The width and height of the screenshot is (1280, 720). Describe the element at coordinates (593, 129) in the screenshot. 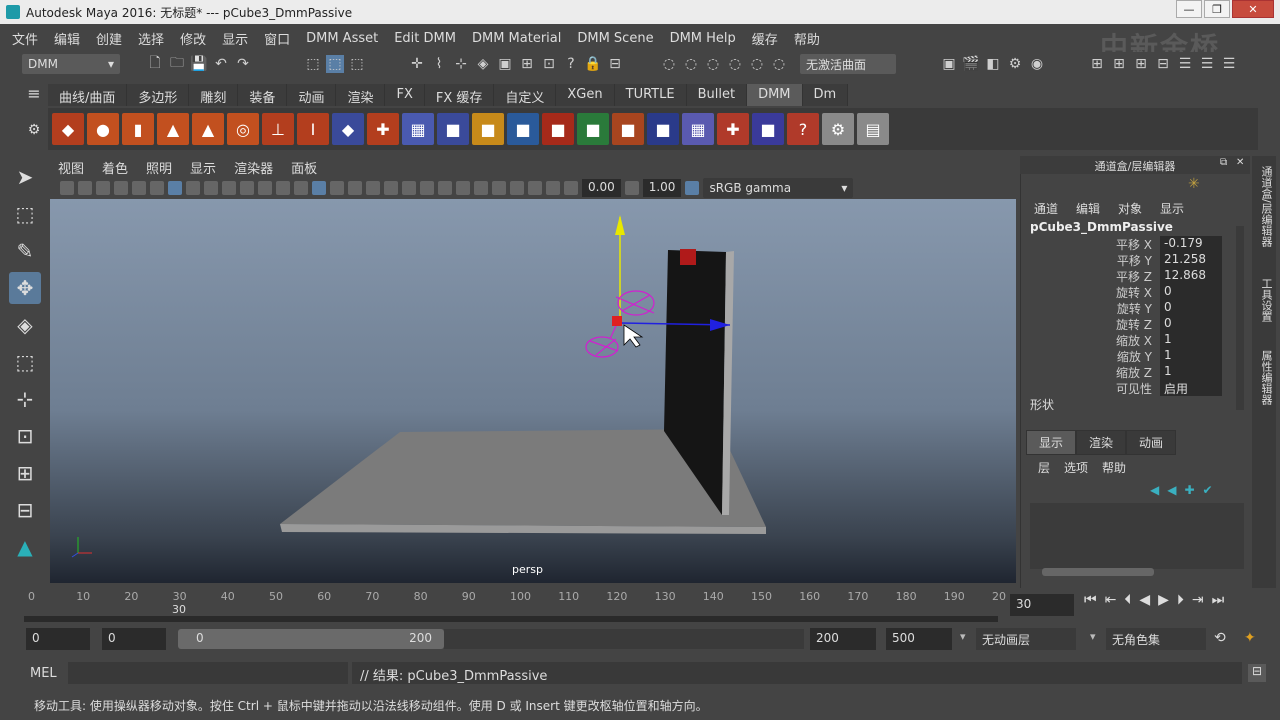

I see `dmm-green-box-icon: ■` at that location.